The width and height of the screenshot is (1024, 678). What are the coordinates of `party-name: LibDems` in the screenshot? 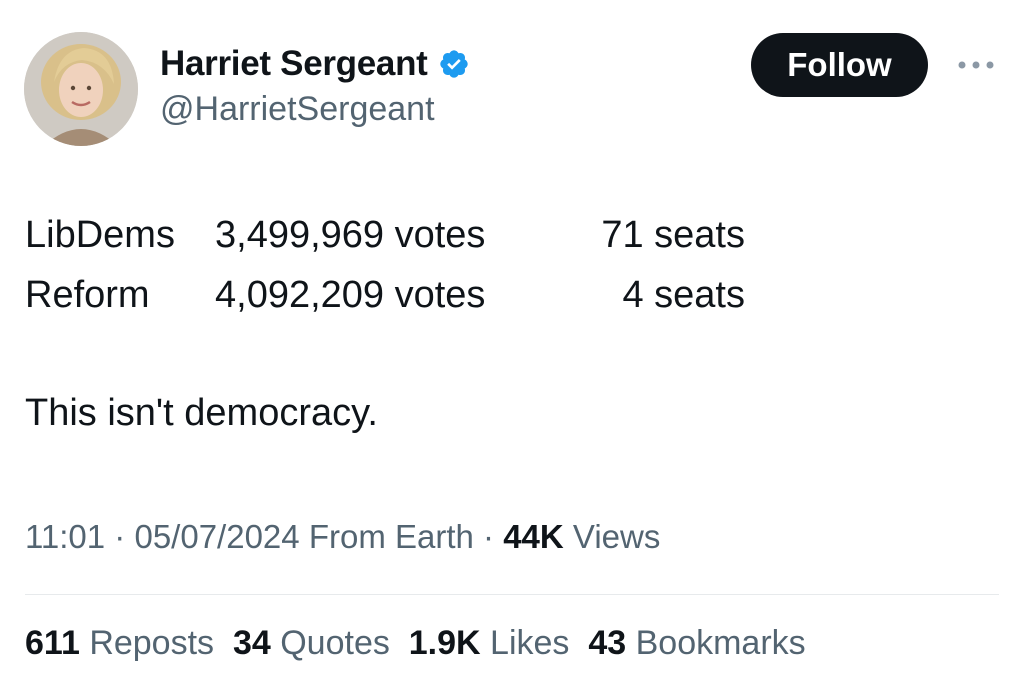 It's located at (100, 235).